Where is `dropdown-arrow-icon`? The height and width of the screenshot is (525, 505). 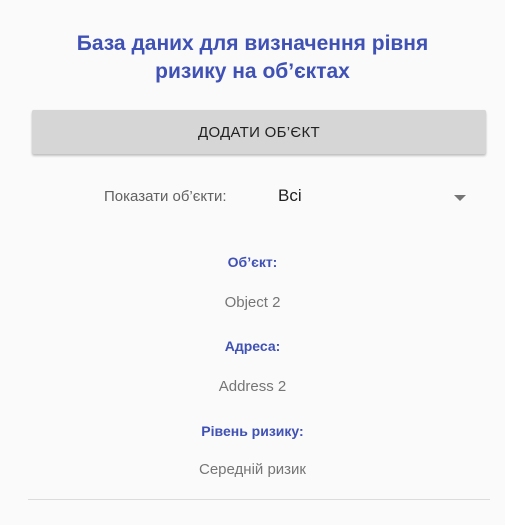 dropdown-arrow-icon is located at coordinates (460, 198).